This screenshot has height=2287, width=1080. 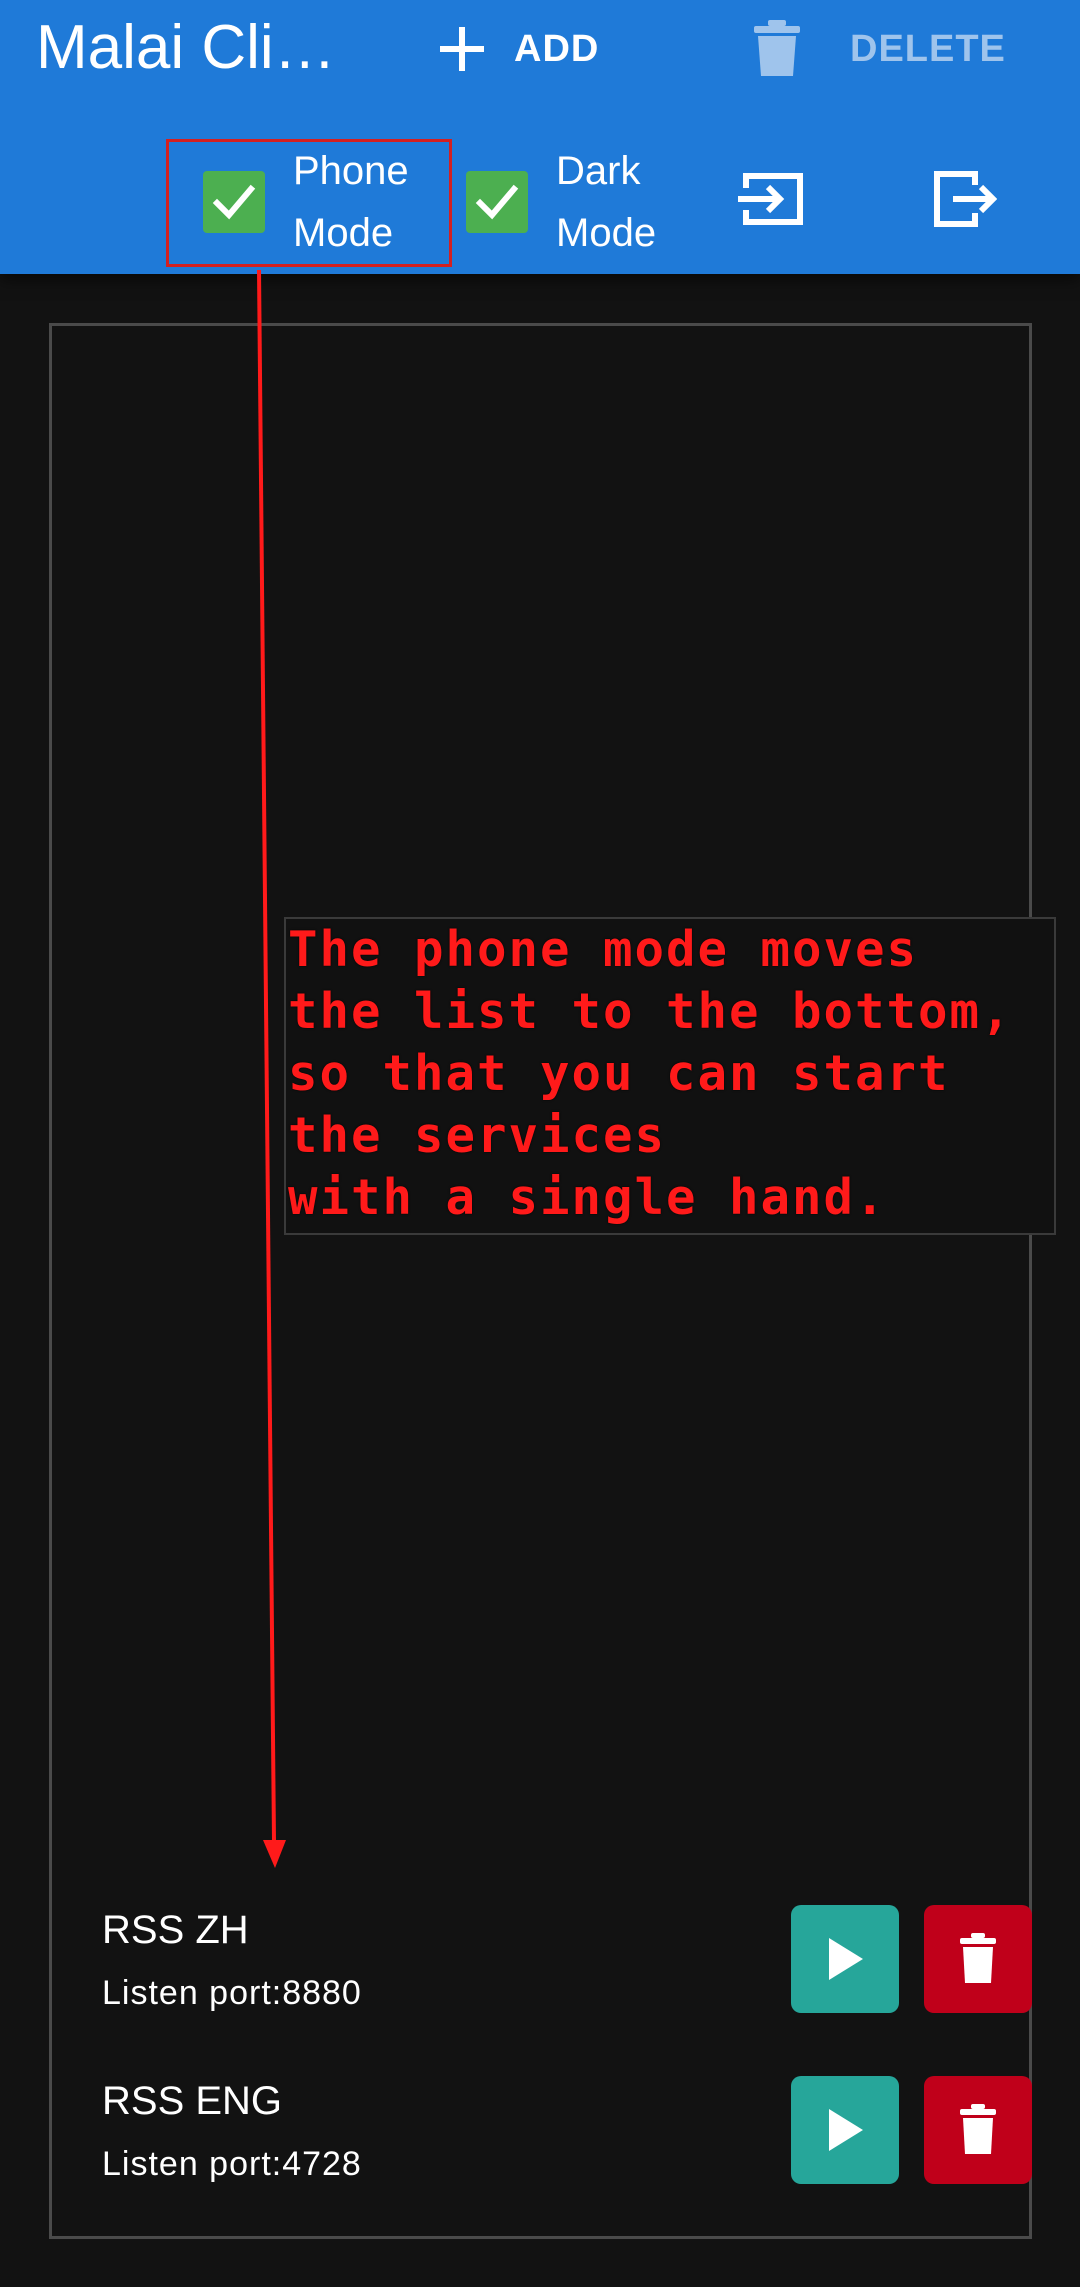 I want to click on annotation-line: The phone mode moves, so click(x=603, y=949).